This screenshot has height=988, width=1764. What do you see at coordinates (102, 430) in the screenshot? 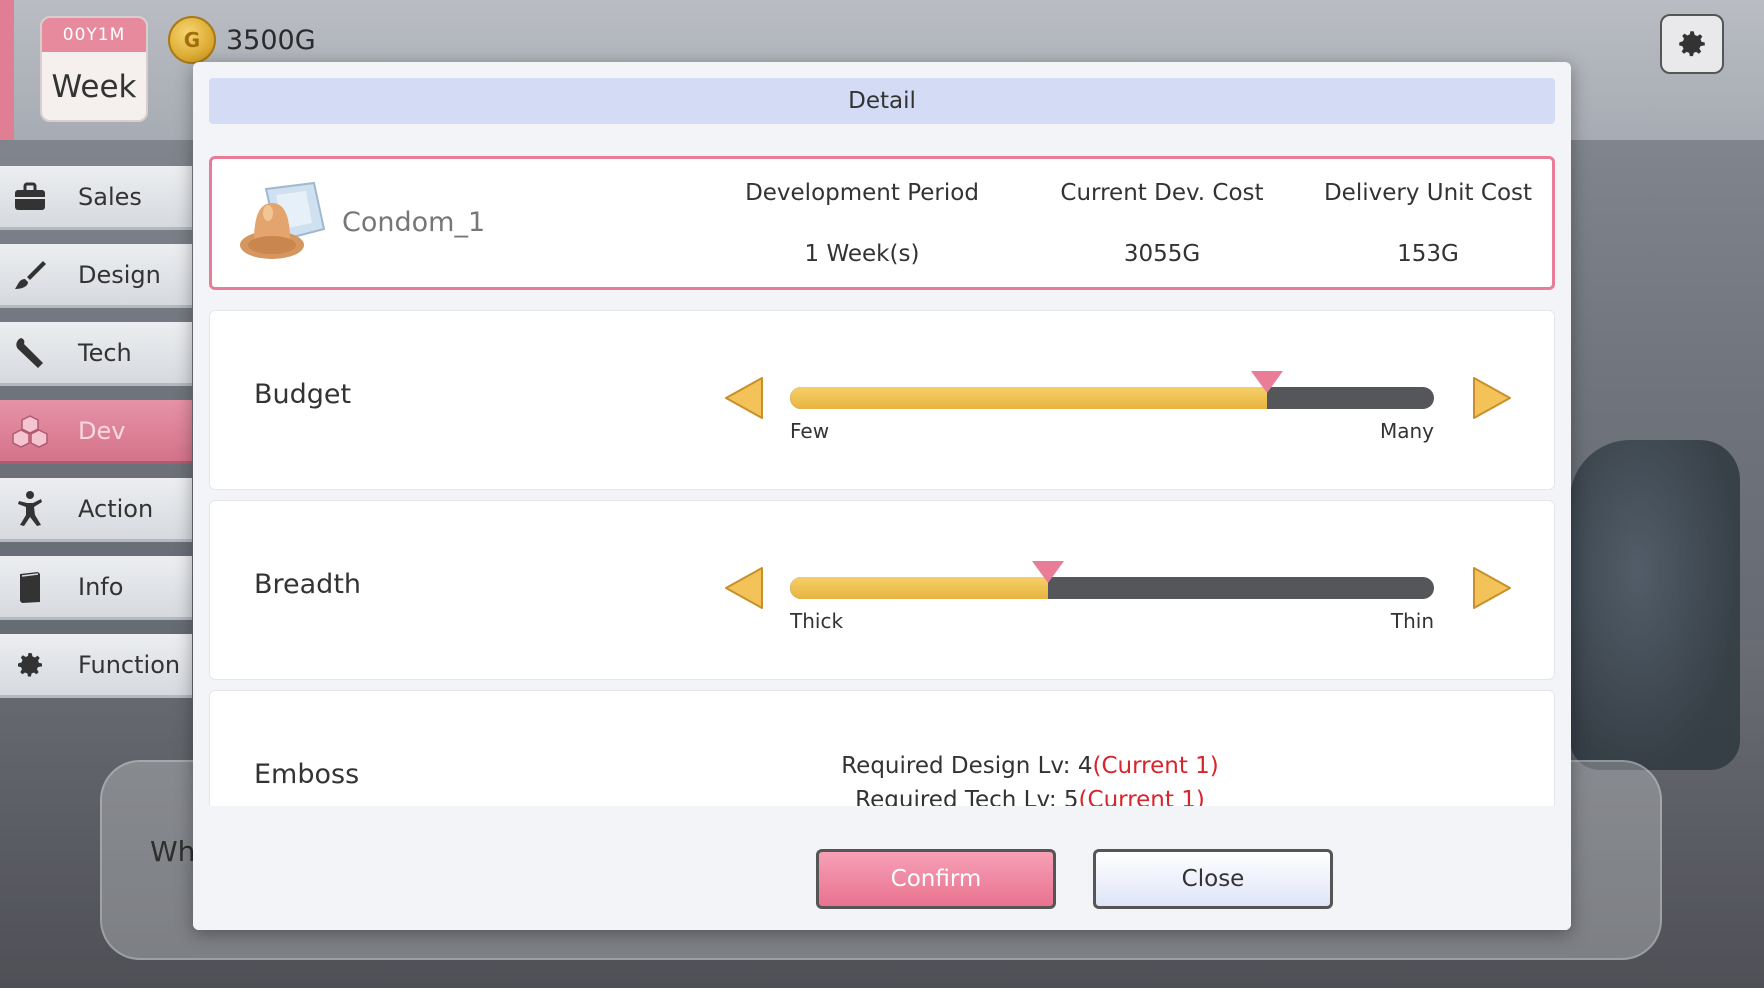
I see `sidebar-item-label: Dev` at bounding box center [102, 430].